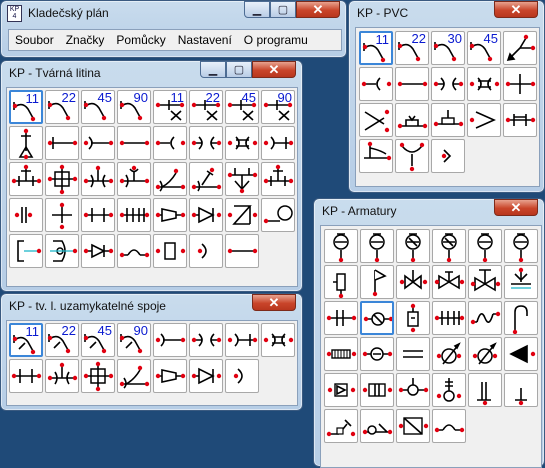  I want to click on spoje-symbol-button: 90, so click(134, 340).